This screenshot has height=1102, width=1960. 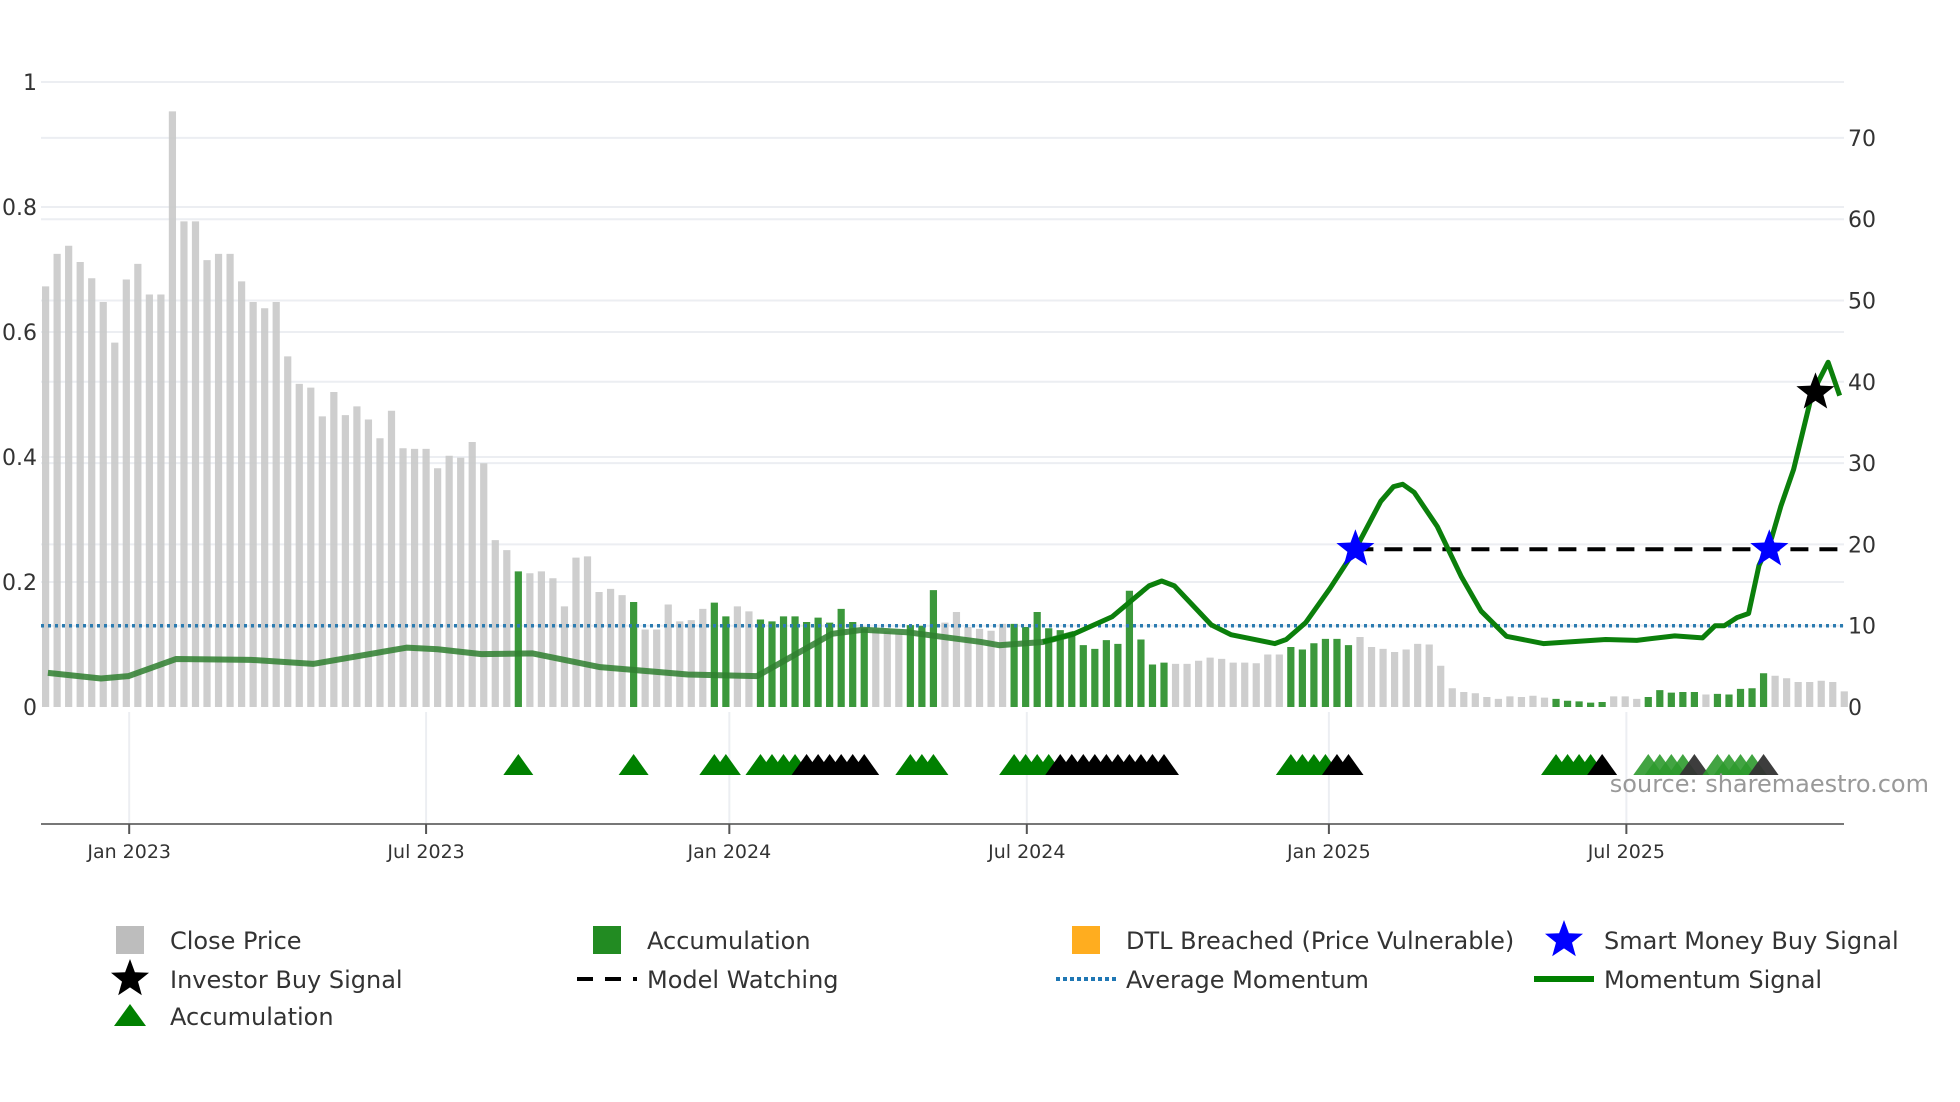 I want to click on y-right-tick-label: 30, so click(x=1862, y=464).